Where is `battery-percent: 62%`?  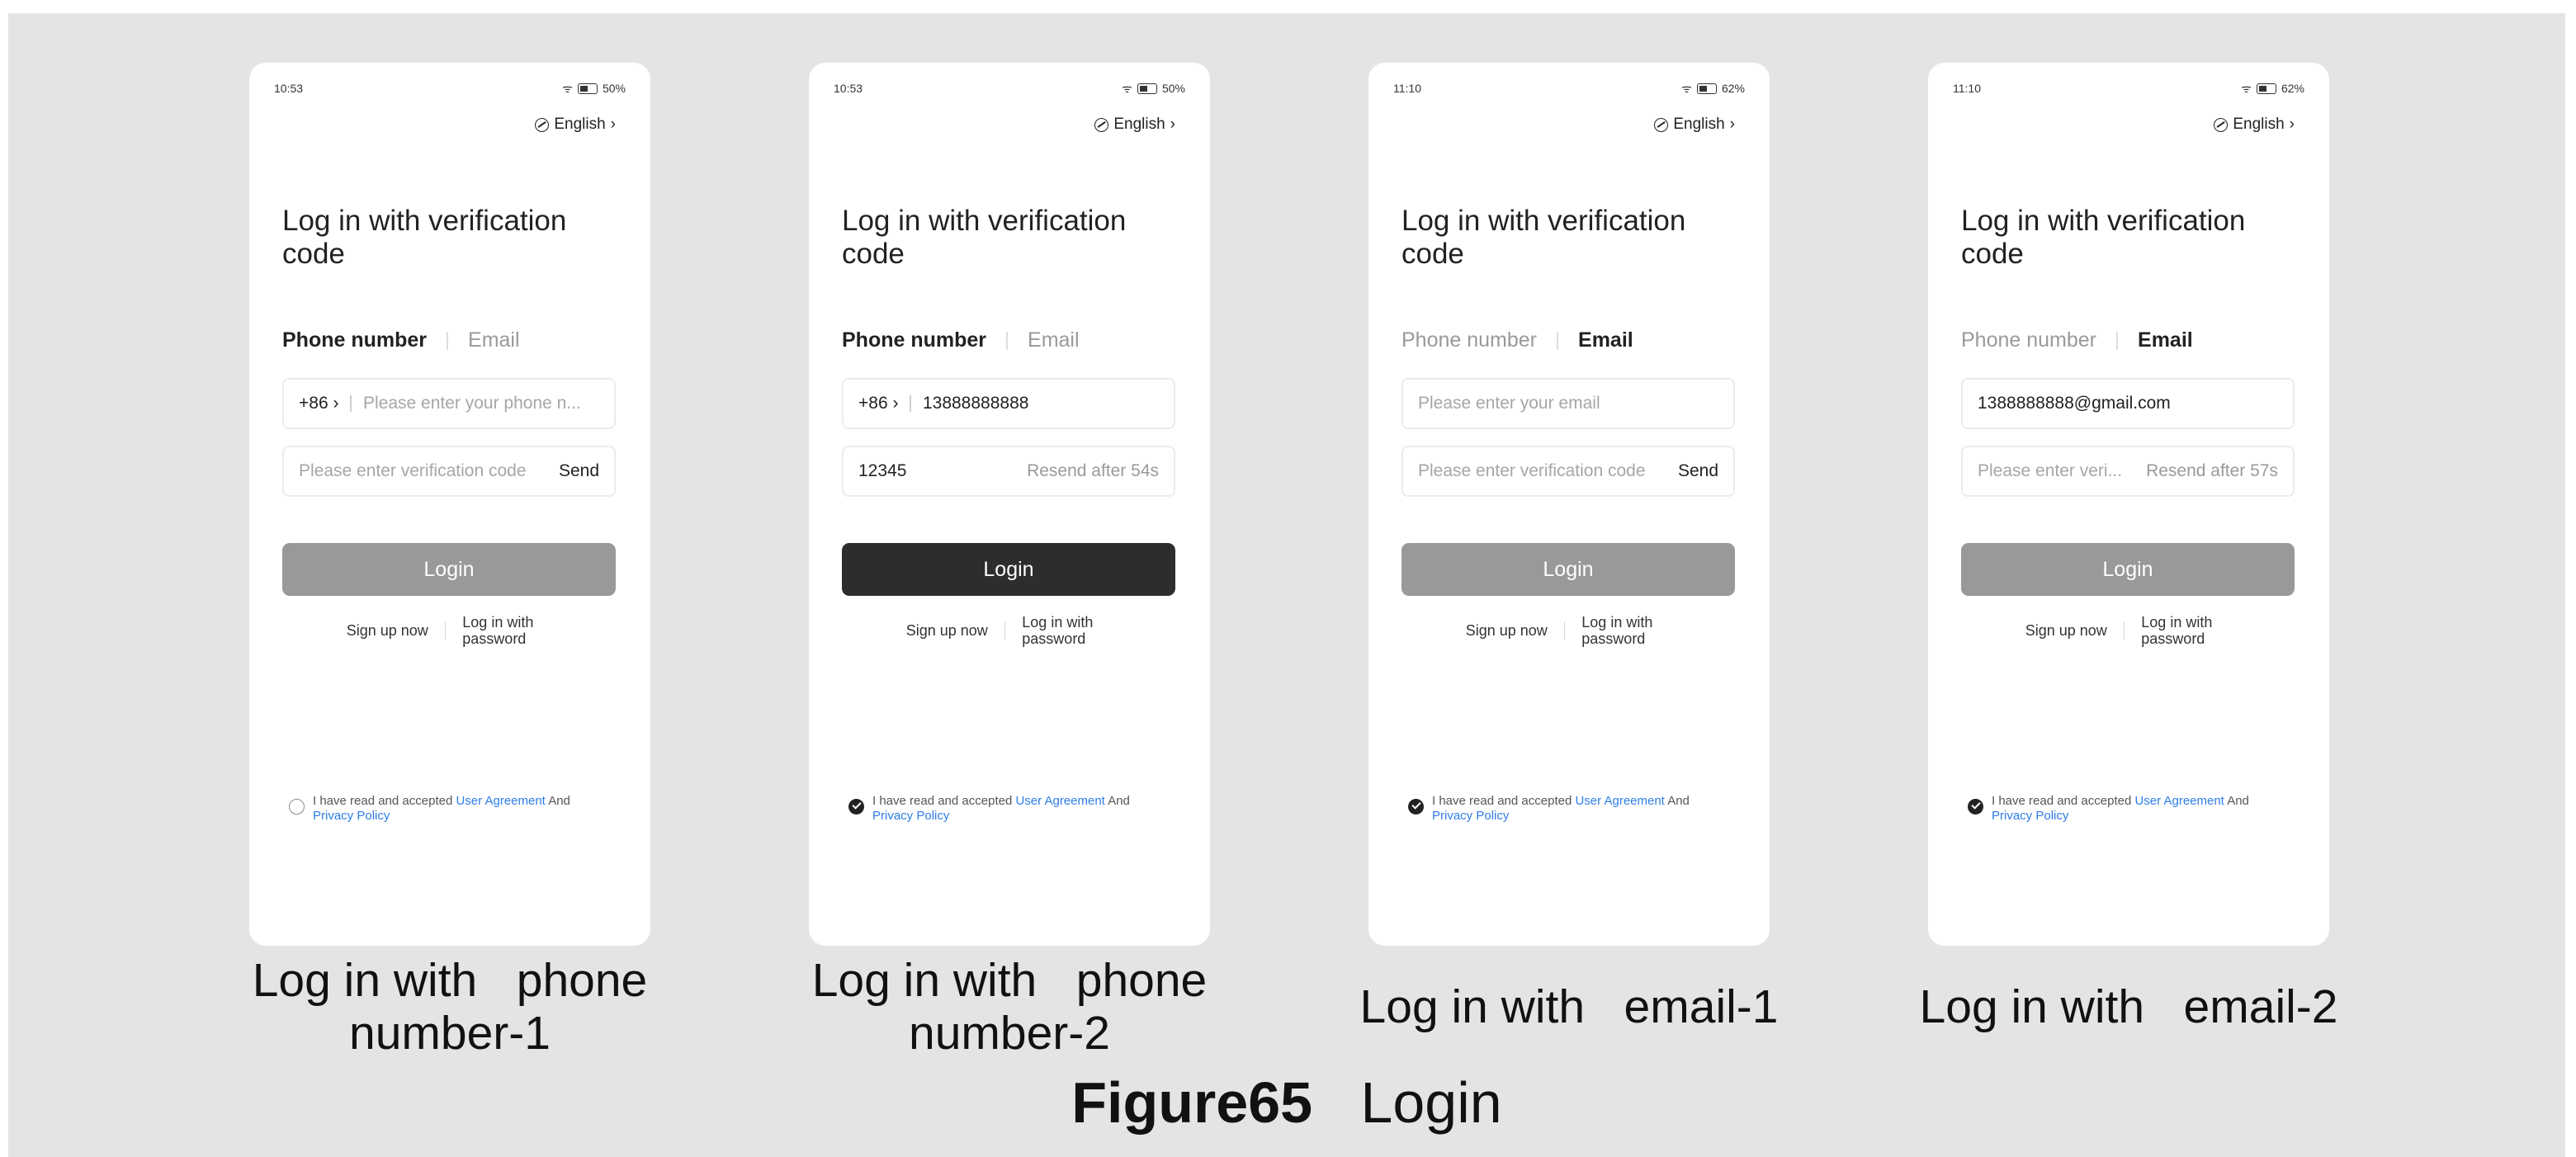
battery-percent: 62% is located at coordinates (1733, 88).